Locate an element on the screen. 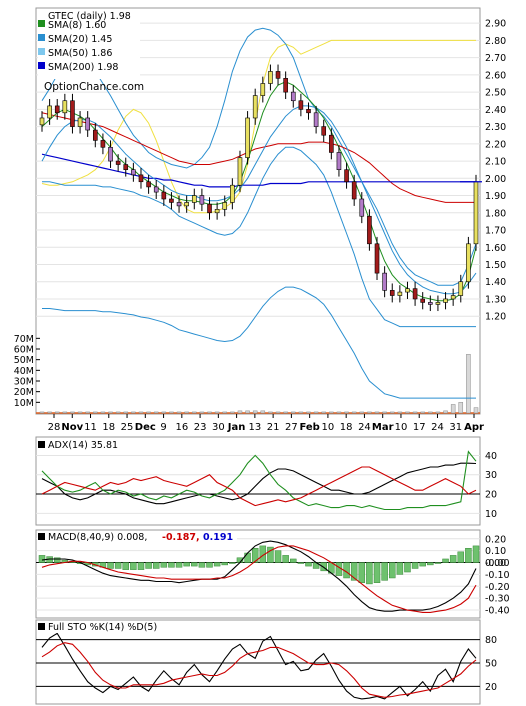  price-tick-label: 2.30 is located at coordinates (495, 127).